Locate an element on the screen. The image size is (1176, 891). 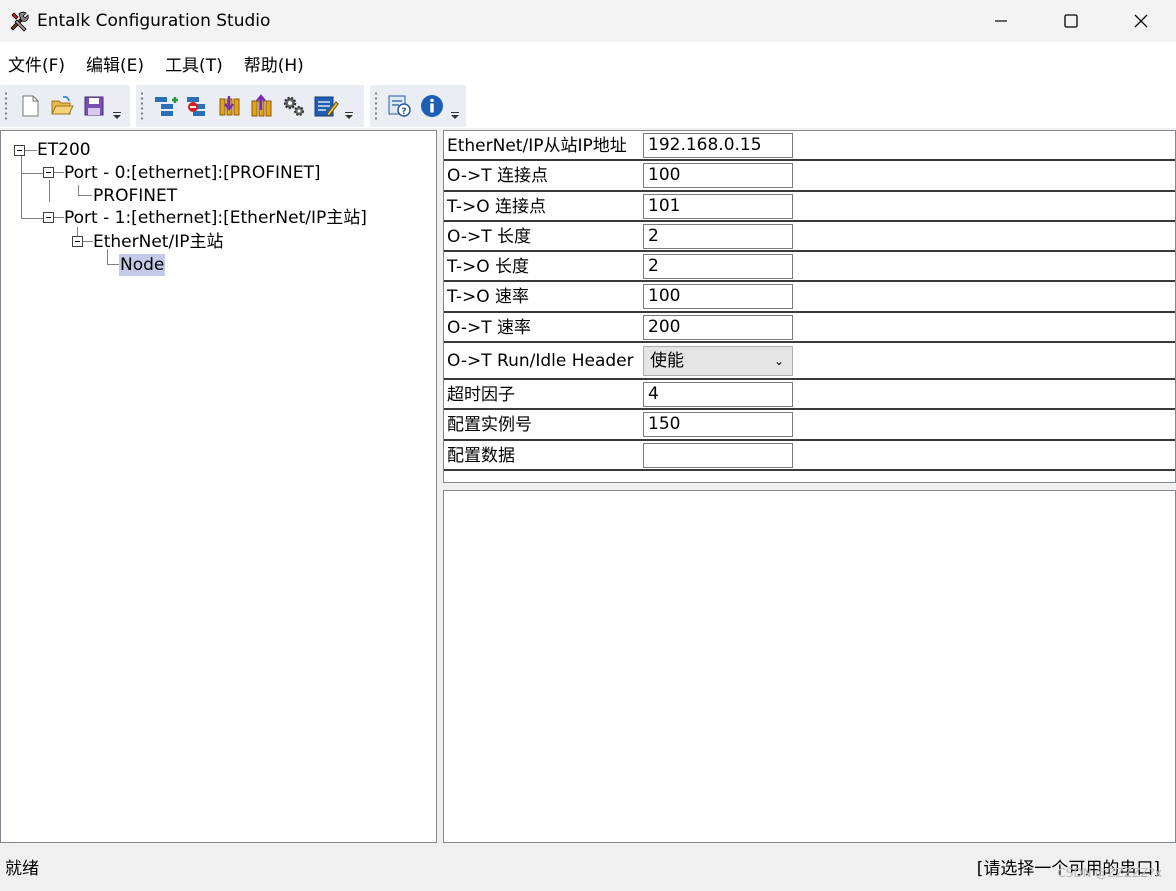
menu-edit: 编辑(E) is located at coordinates (115, 63).